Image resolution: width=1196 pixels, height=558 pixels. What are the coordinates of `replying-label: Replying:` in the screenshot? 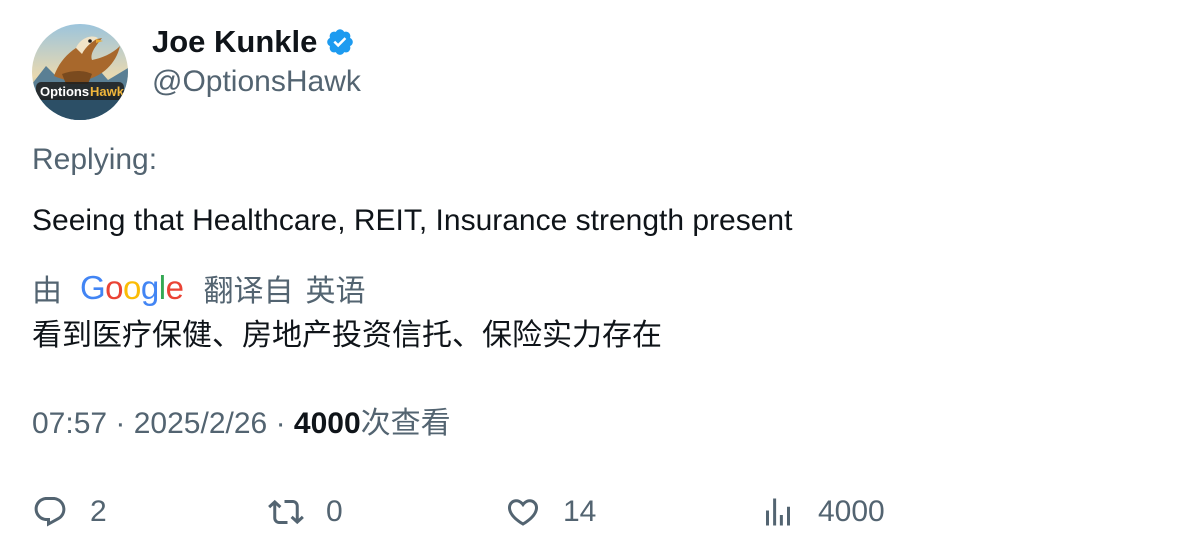 It's located at (95, 159).